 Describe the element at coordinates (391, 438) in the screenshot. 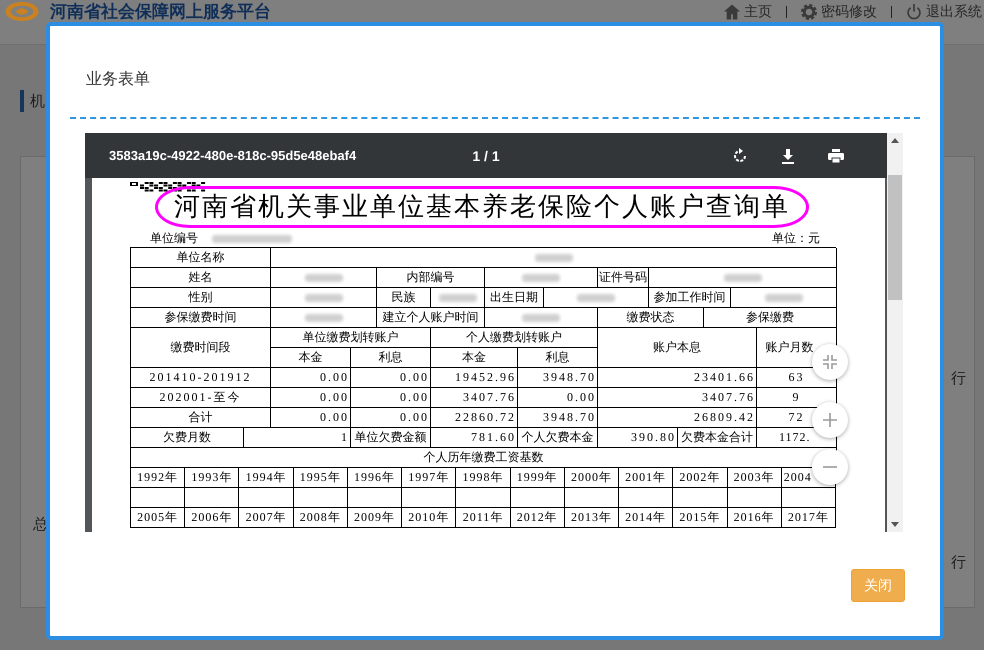

I see `table-cell: 单位欠费金额` at that location.